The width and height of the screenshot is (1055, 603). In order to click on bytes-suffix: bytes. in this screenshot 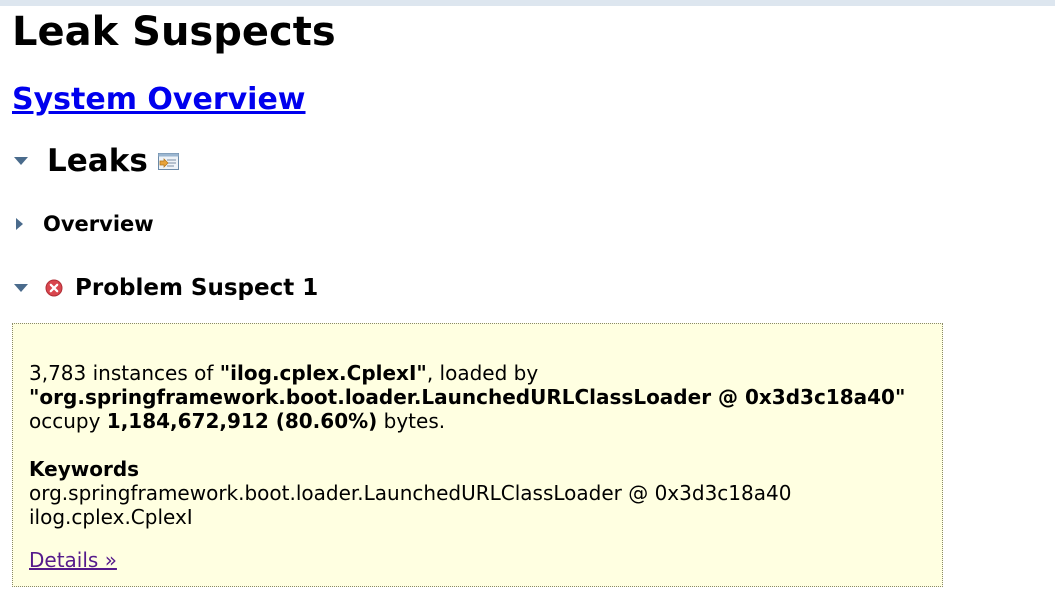, I will do `click(411, 421)`.